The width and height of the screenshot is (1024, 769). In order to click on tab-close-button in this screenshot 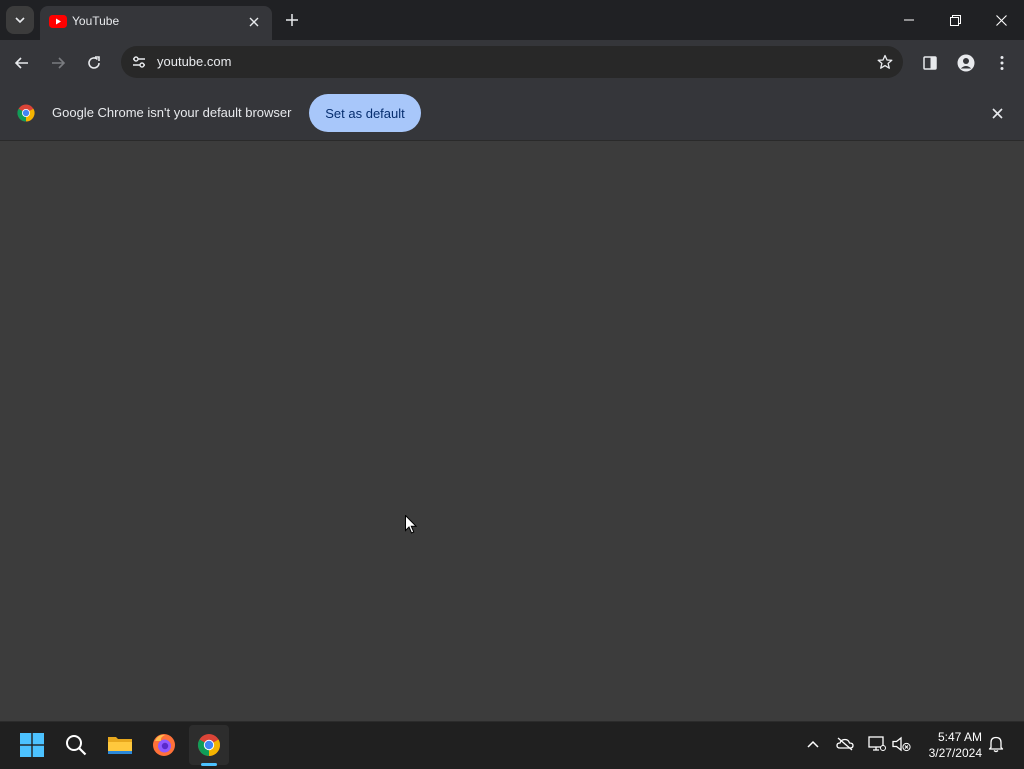, I will do `click(254, 22)`.